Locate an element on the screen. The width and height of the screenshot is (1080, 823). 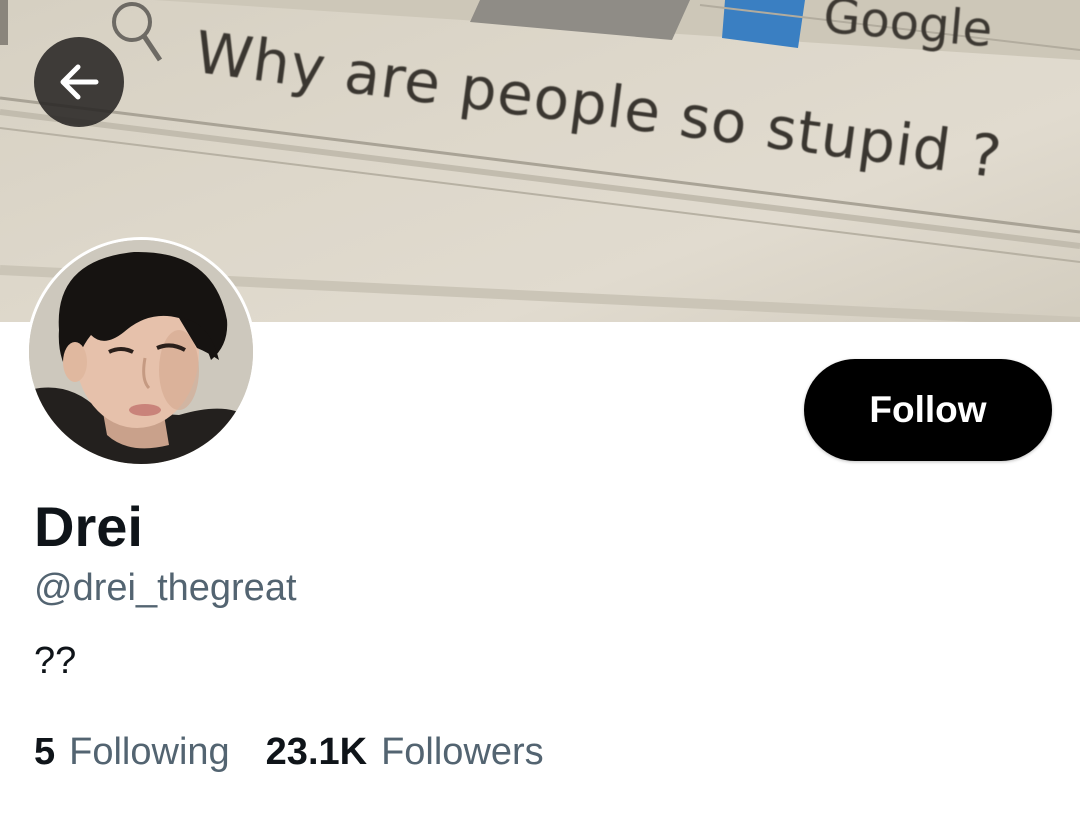
avatar-image is located at coordinates (141, 352).